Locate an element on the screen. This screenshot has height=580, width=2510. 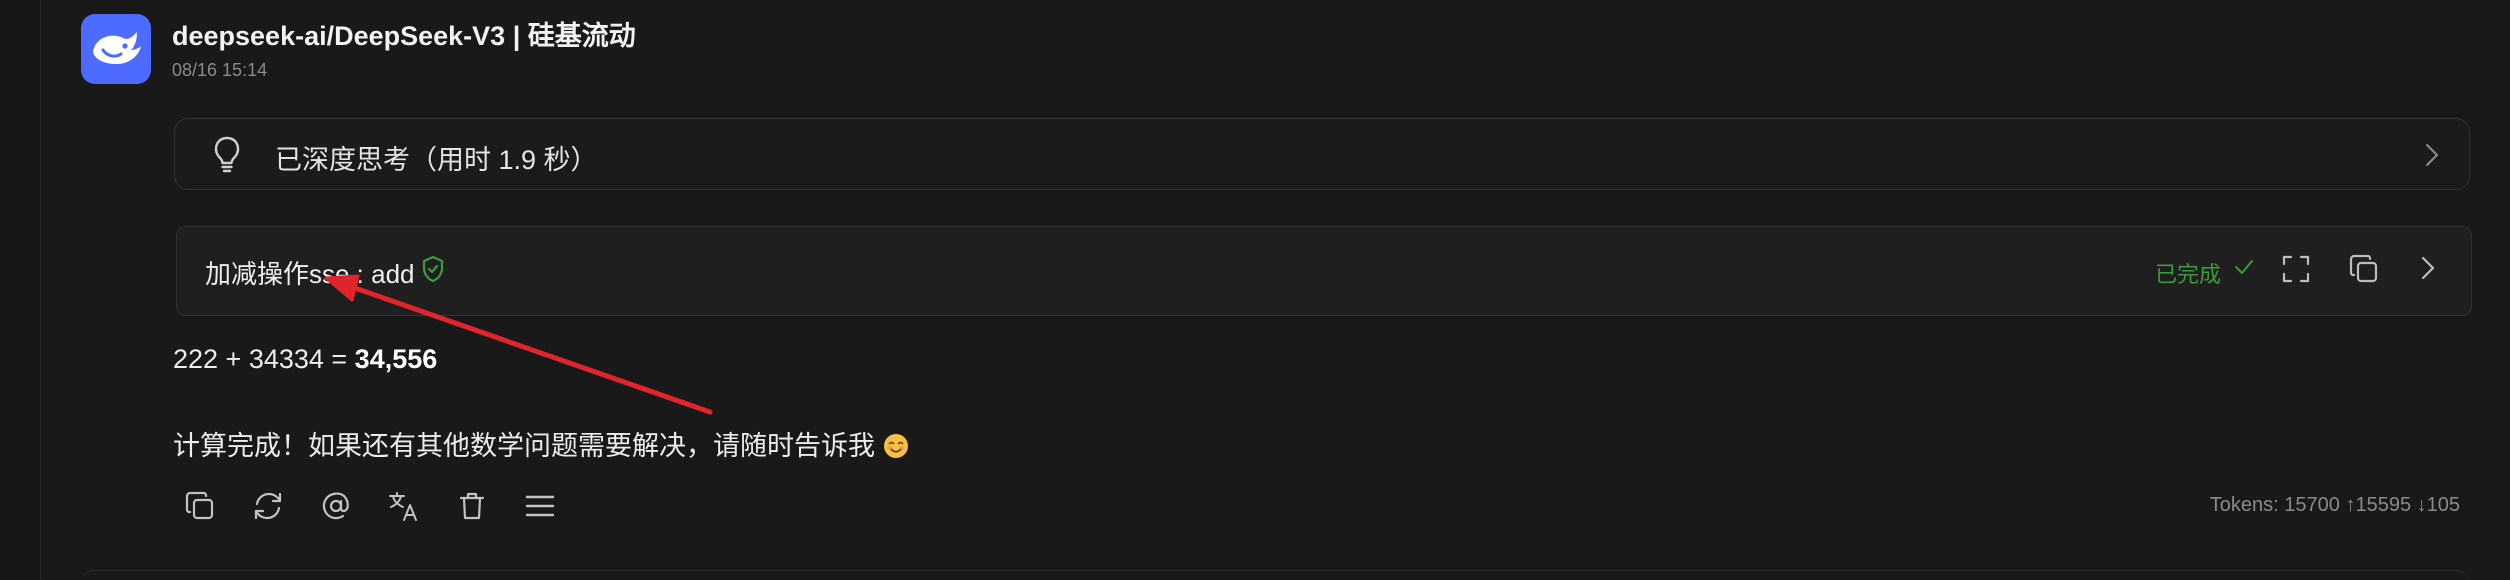
tool-call-name: 加减操作sse : add is located at coordinates (310, 274).